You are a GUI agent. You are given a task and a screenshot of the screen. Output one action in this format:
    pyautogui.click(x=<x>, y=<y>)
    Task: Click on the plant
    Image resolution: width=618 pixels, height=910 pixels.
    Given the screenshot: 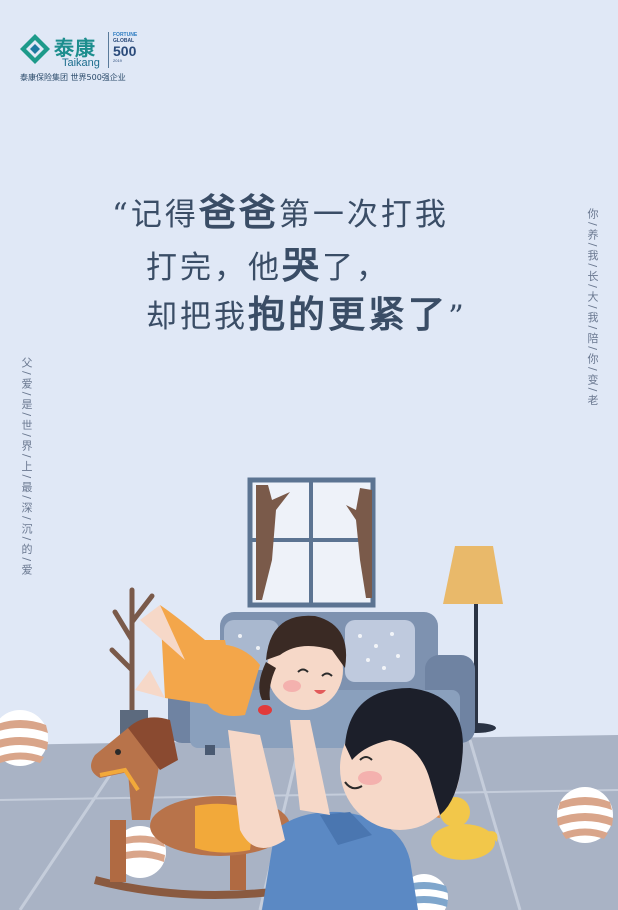 What is the action you would take?
    pyautogui.click(x=132, y=651)
    